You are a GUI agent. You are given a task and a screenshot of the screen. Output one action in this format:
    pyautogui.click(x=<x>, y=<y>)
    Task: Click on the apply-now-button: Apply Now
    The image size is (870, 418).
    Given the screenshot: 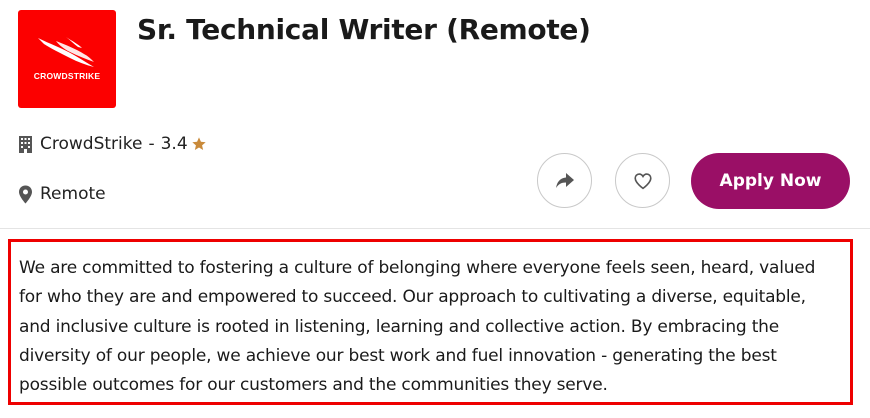 What is the action you would take?
    pyautogui.click(x=770, y=181)
    